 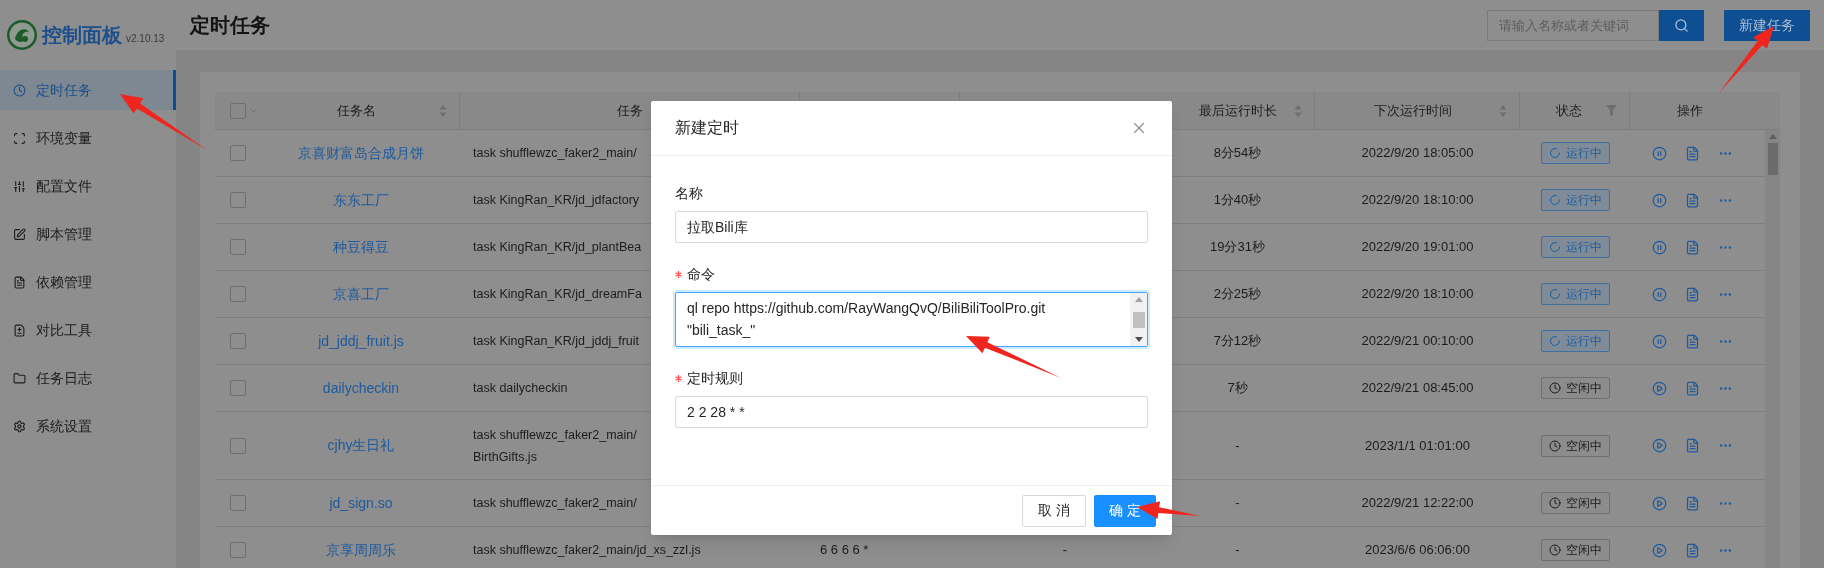 What do you see at coordinates (587, 550) in the screenshot?
I see `task-command: task shufflewzc_faker2_main/jd_xs_zzl.js` at bounding box center [587, 550].